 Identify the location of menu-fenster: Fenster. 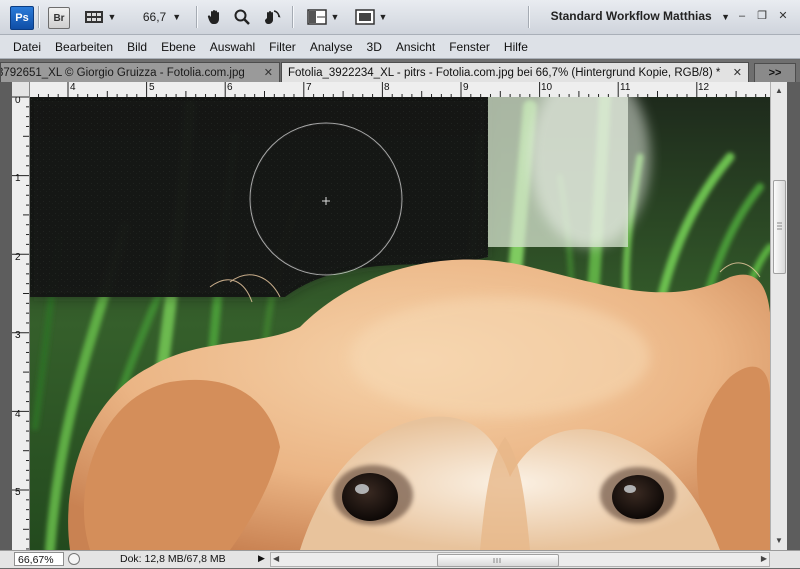
(469, 47).